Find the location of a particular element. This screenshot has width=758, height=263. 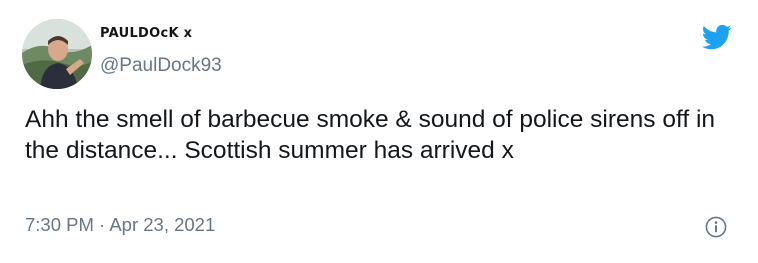

display-name: PAULDOcK x is located at coordinates (146, 33).